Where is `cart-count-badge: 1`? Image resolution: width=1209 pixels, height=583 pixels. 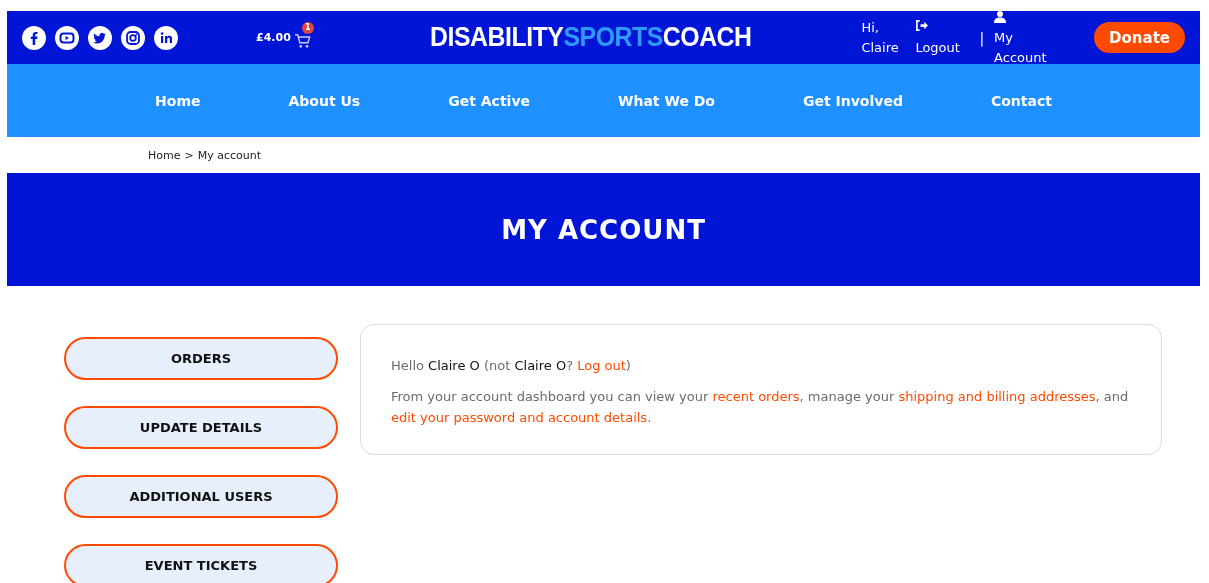 cart-count-badge: 1 is located at coordinates (307, 27).